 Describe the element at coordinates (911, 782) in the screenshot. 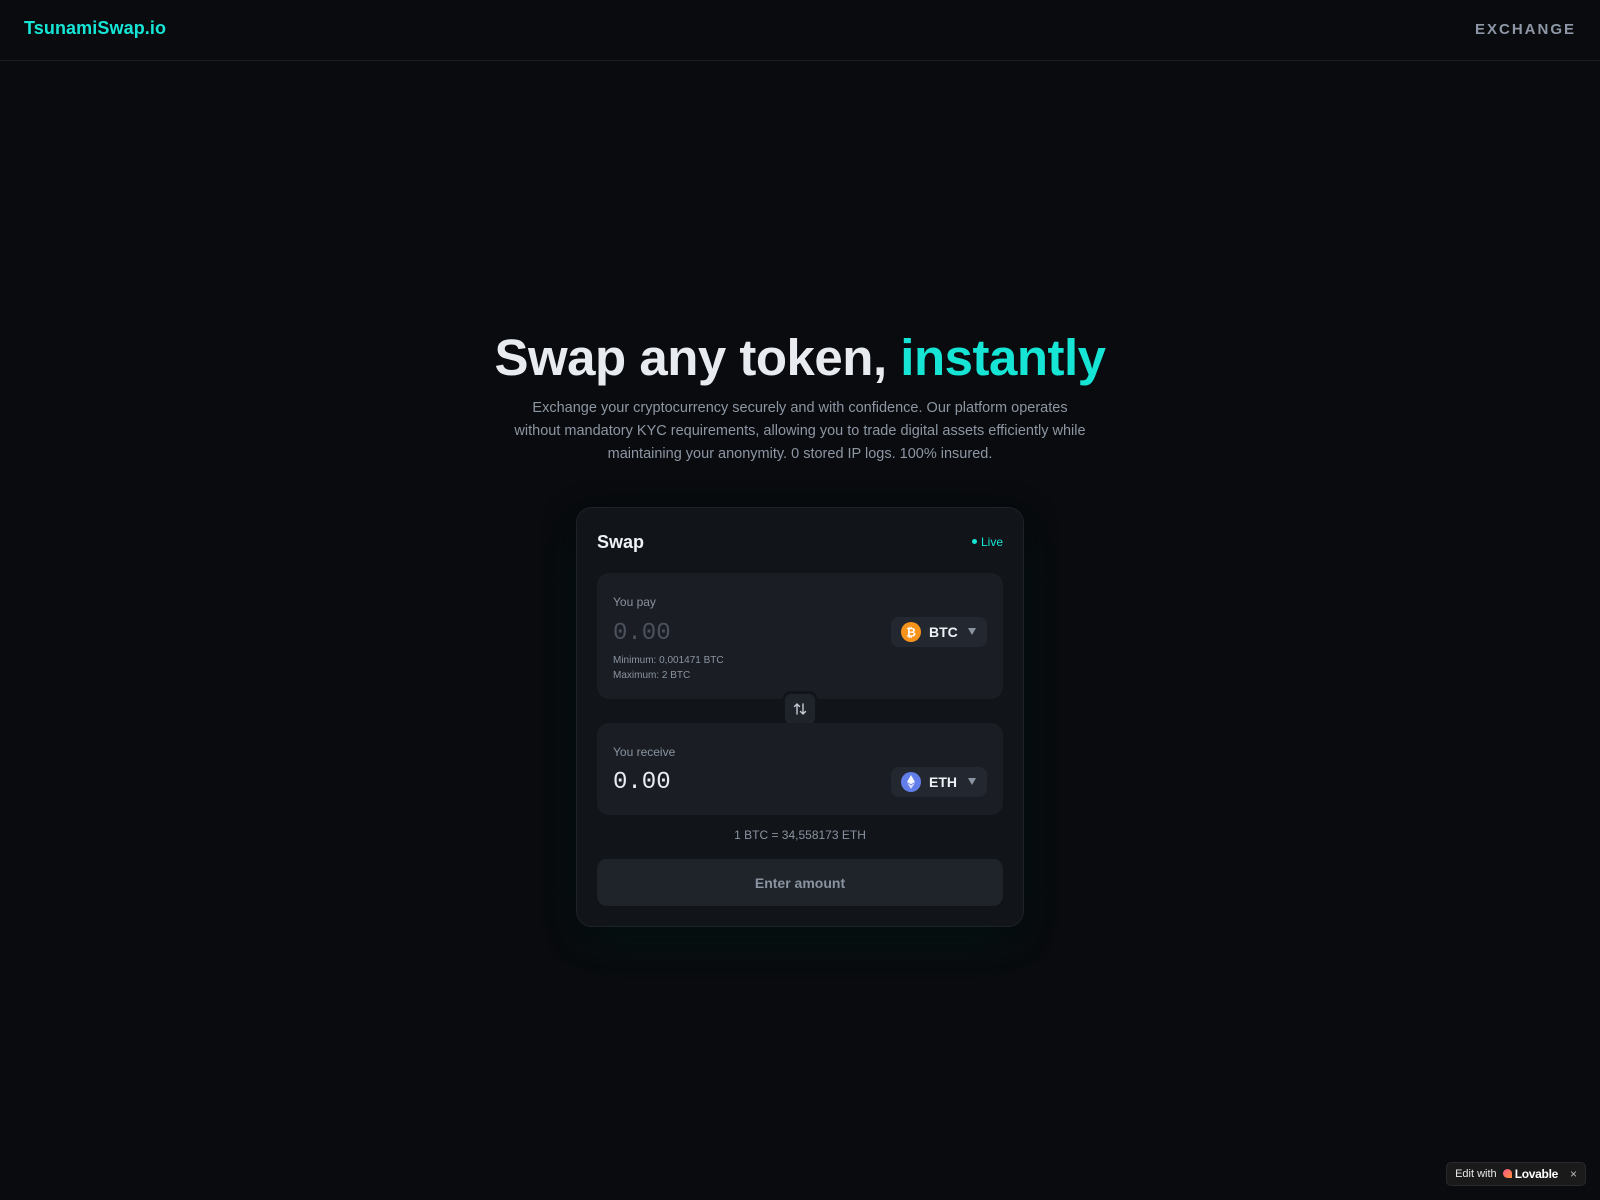

I see `ethereum-icon` at that location.